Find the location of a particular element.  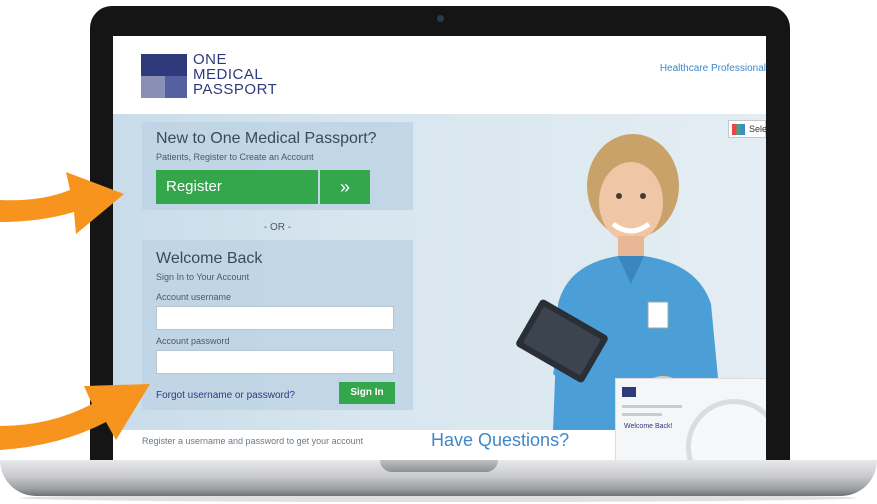

sign-in-button: Sign In is located at coordinates (367, 393).